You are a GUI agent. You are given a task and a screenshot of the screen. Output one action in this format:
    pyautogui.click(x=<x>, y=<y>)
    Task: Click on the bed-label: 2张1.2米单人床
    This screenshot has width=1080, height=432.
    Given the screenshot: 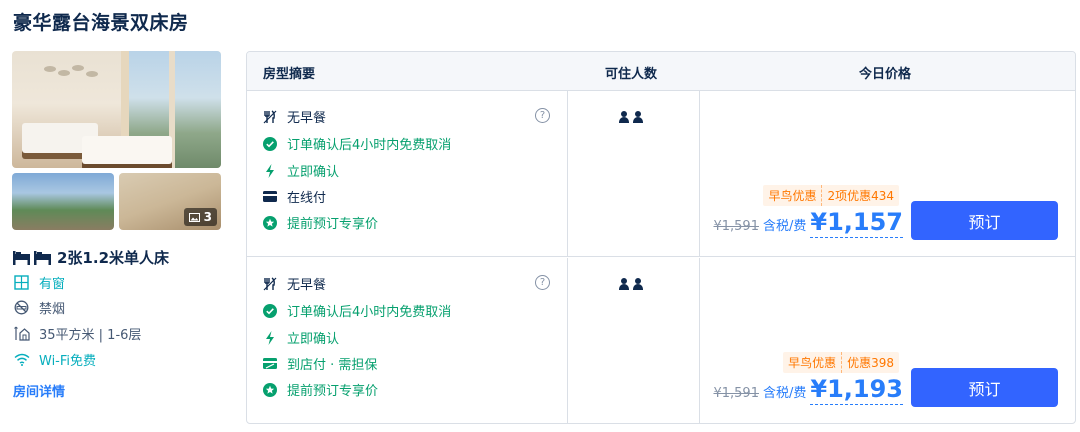 What is the action you would take?
    pyautogui.click(x=113, y=258)
    